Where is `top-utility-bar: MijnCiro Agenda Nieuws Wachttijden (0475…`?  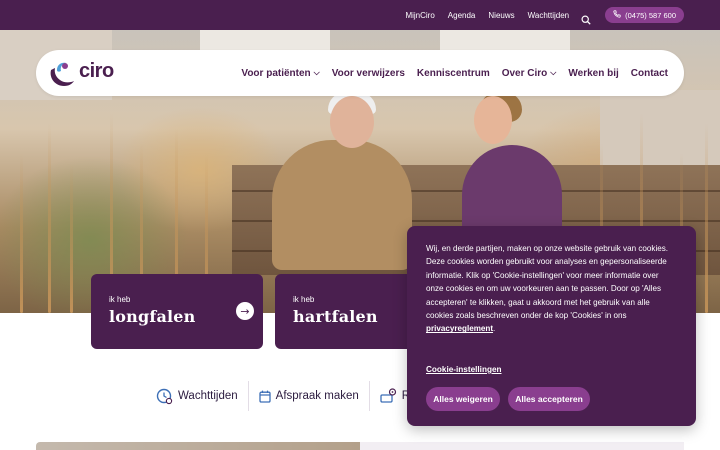
top-utility-bar: MijnCiro Agenda Nieuws Wachttijden (0475… is located at coordinates (360, 15).